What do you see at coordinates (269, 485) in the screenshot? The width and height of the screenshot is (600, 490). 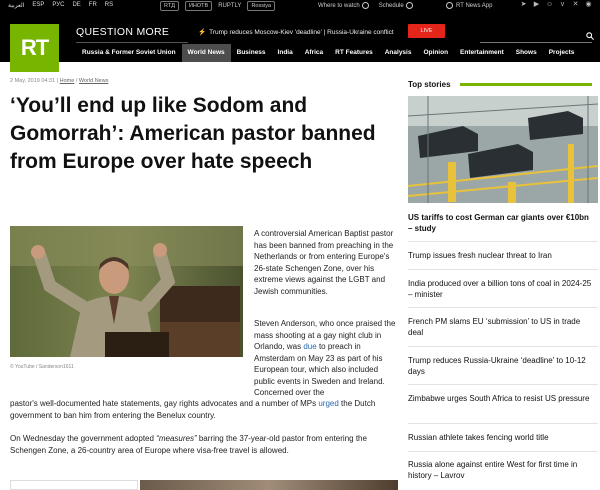 I see `inline-image-placeholder` at bounding box center [269, 485].